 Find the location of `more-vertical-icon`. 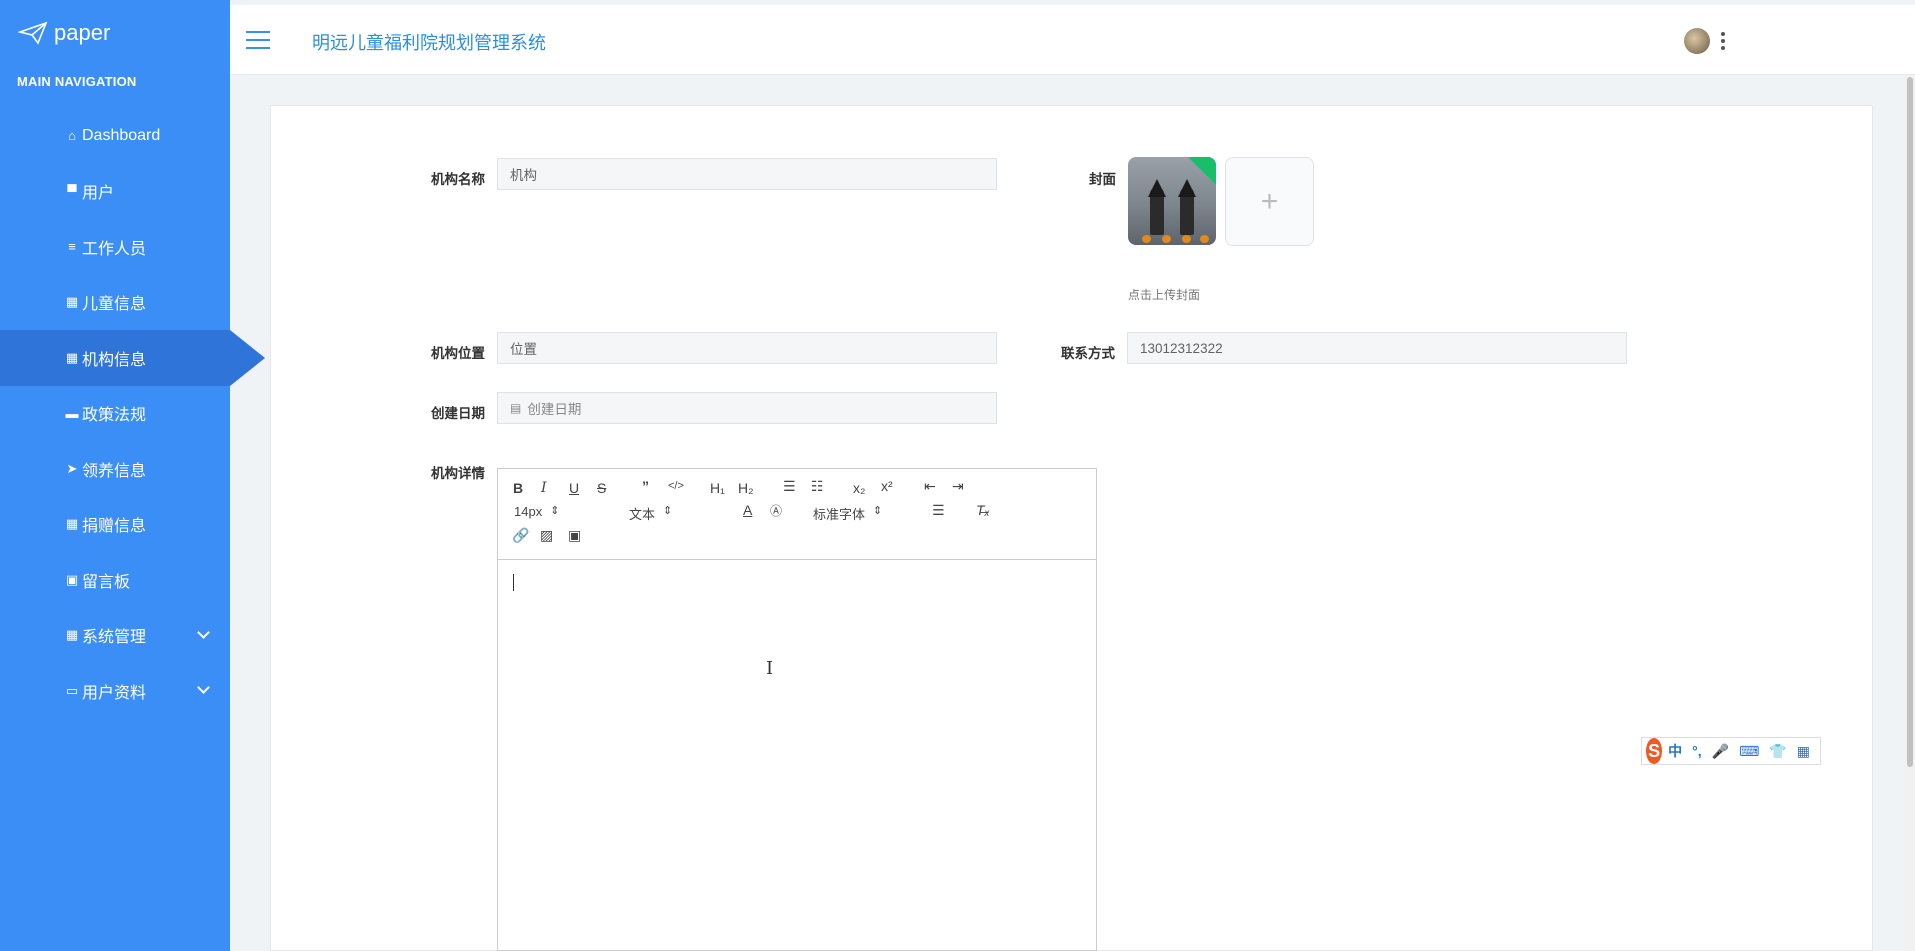

more-vertical-icon is located at coordinates (1723, 42).